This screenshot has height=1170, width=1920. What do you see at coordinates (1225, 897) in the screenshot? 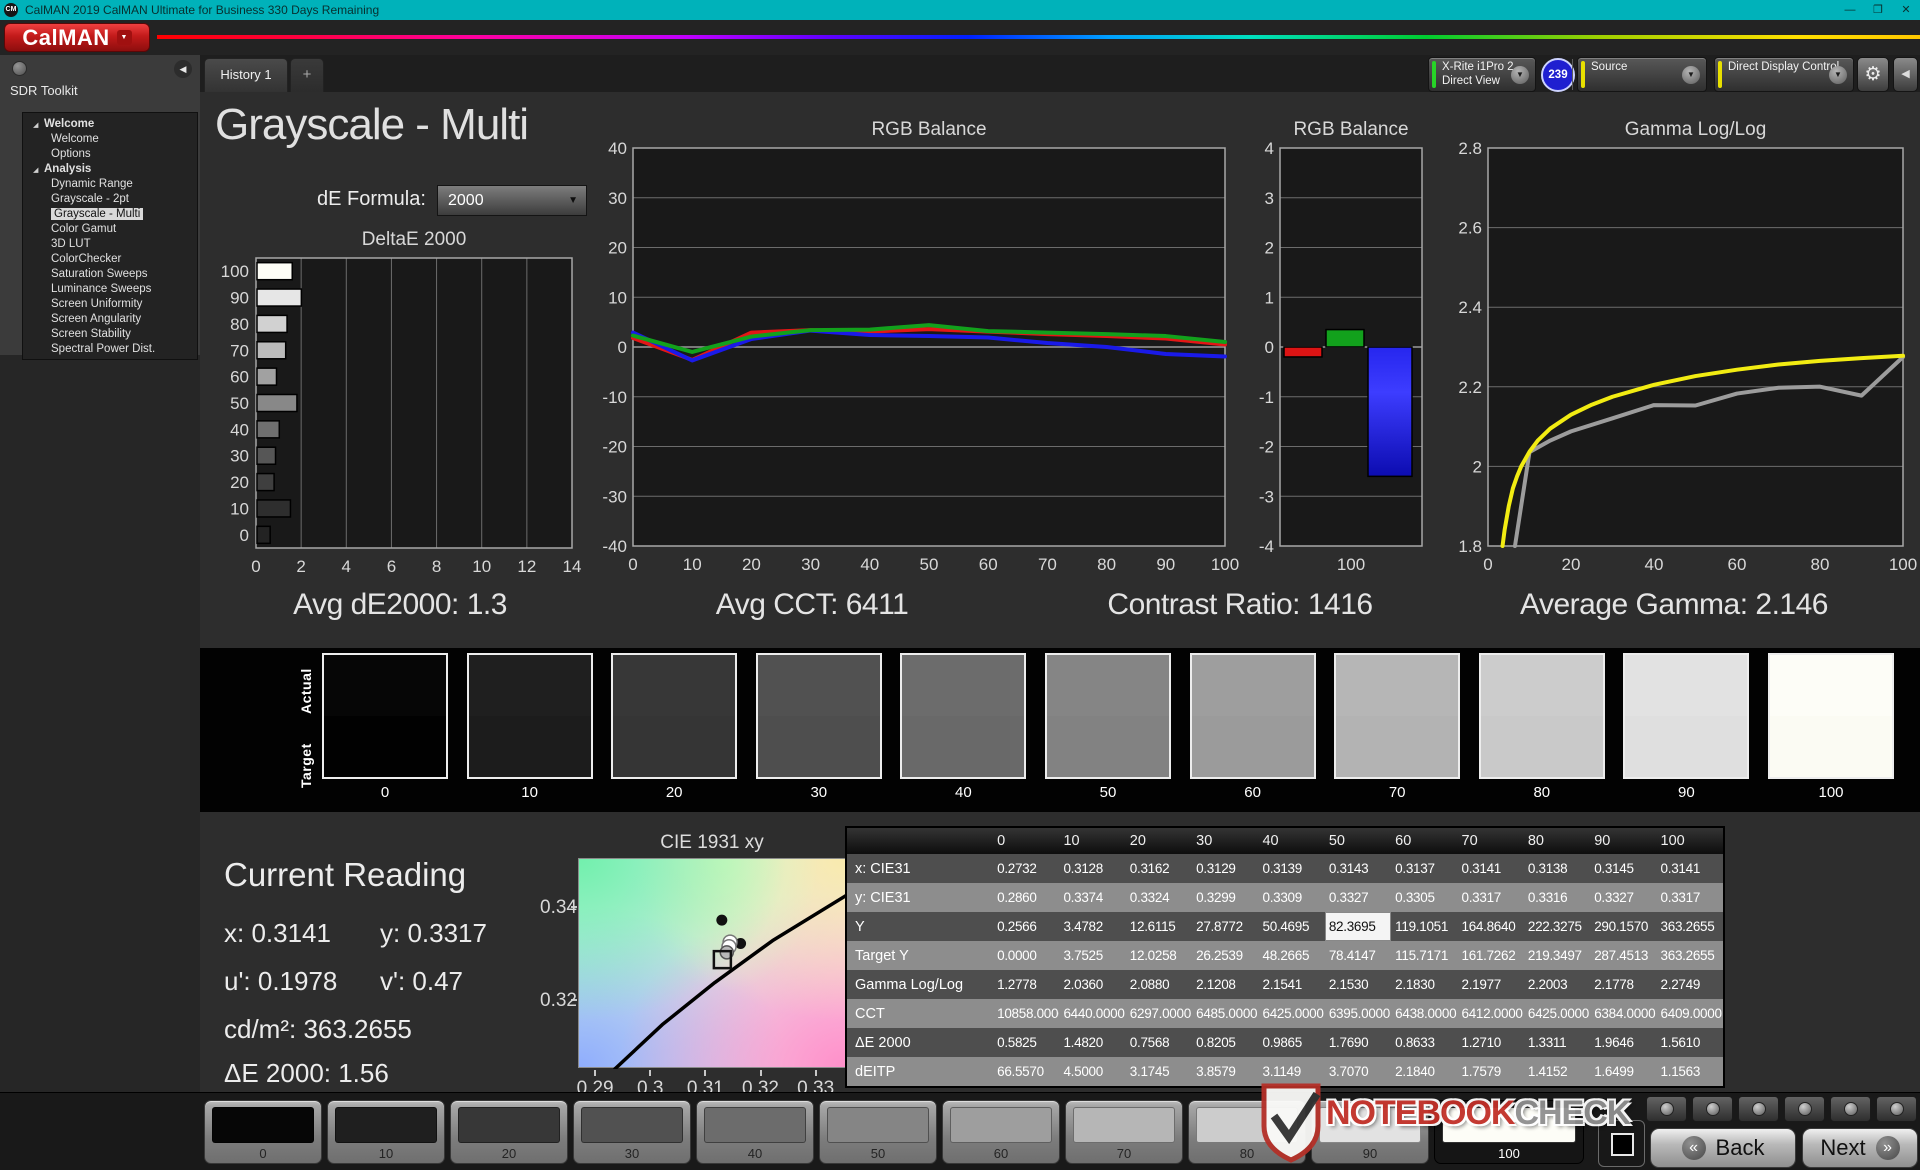
I see `table-cell: 0.3299` at bounding box center [1225, 897].